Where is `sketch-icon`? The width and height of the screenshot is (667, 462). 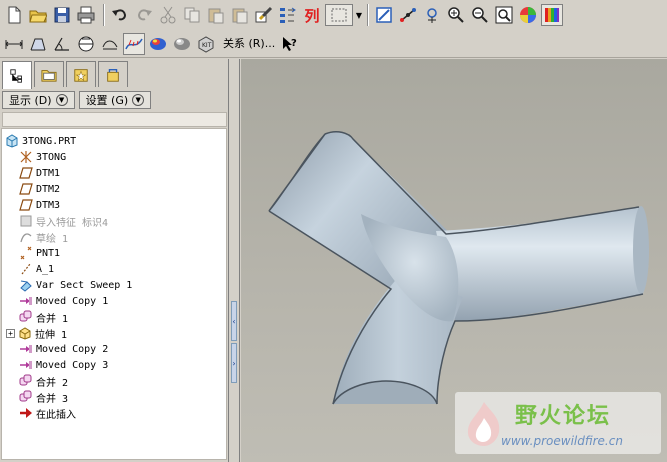
sketch-icon is located at coordinates (26, 237).